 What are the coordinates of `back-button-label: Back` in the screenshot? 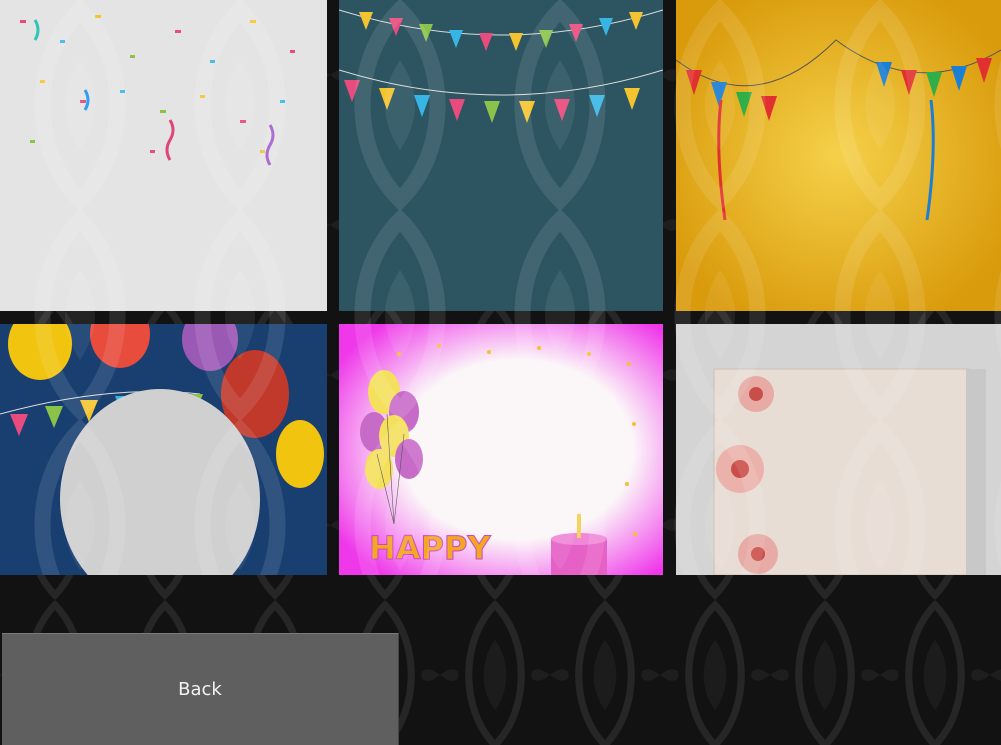 It's located at (200, 689).